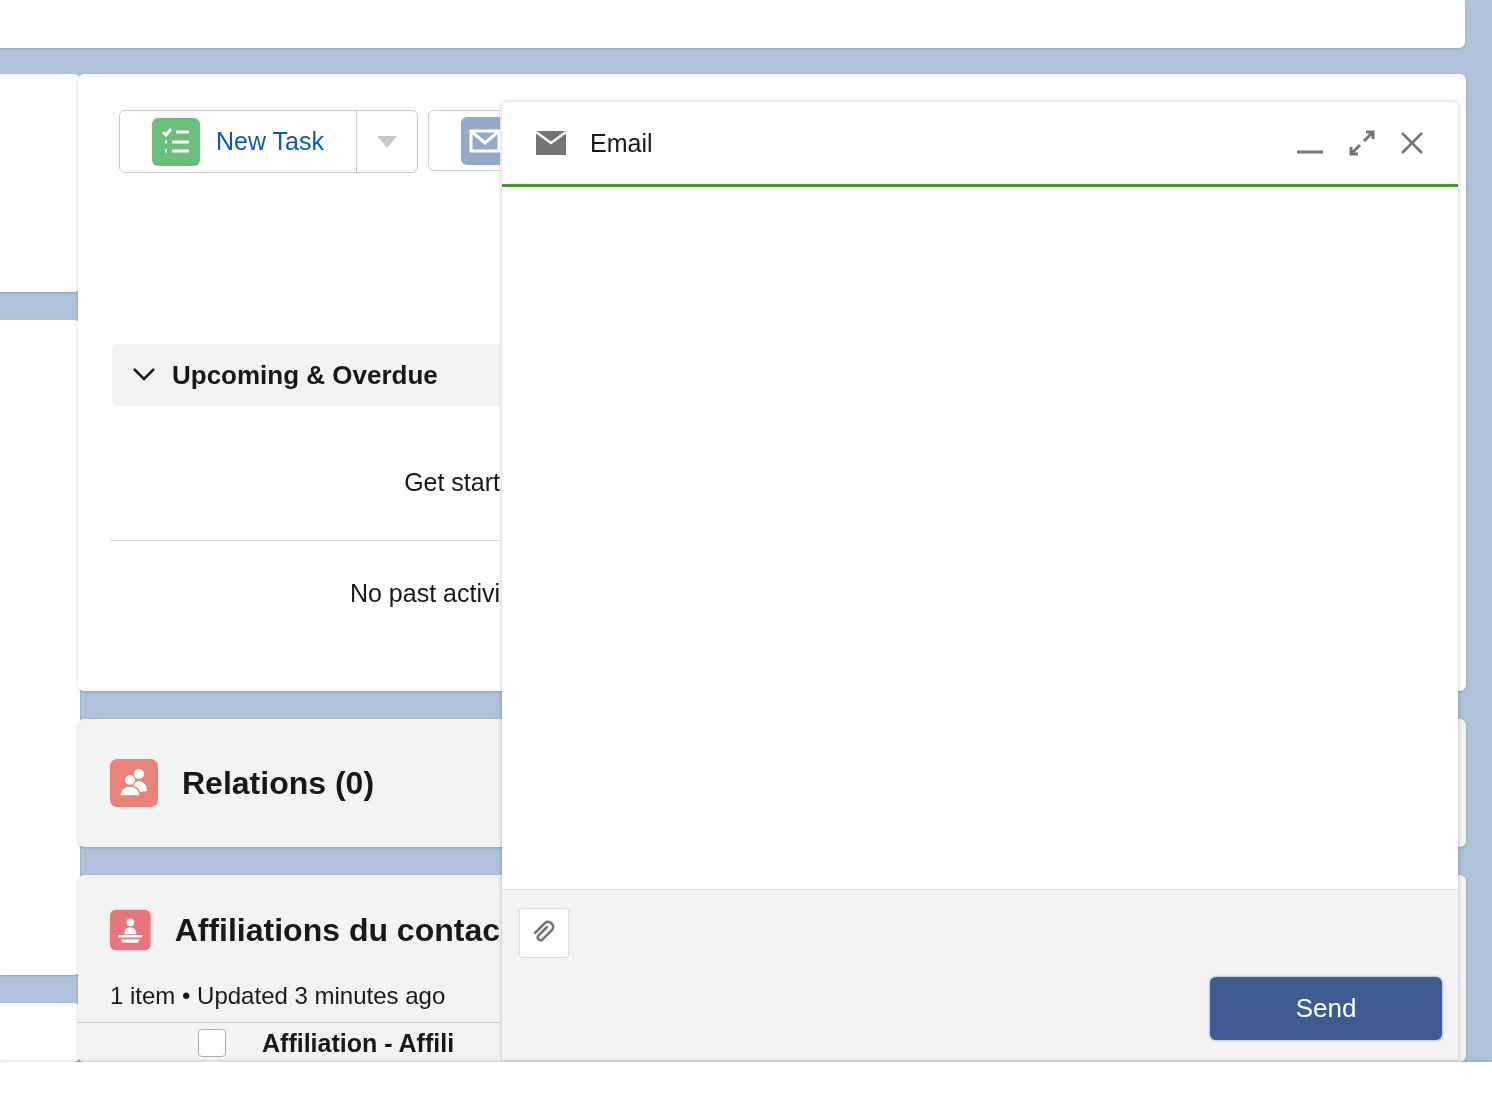 This screenshot has height=1096, width=1492. What do you see at coordinates (1362, 143) in the screenshot?
I see `expand-icon` at bounding box center [1362, 143].